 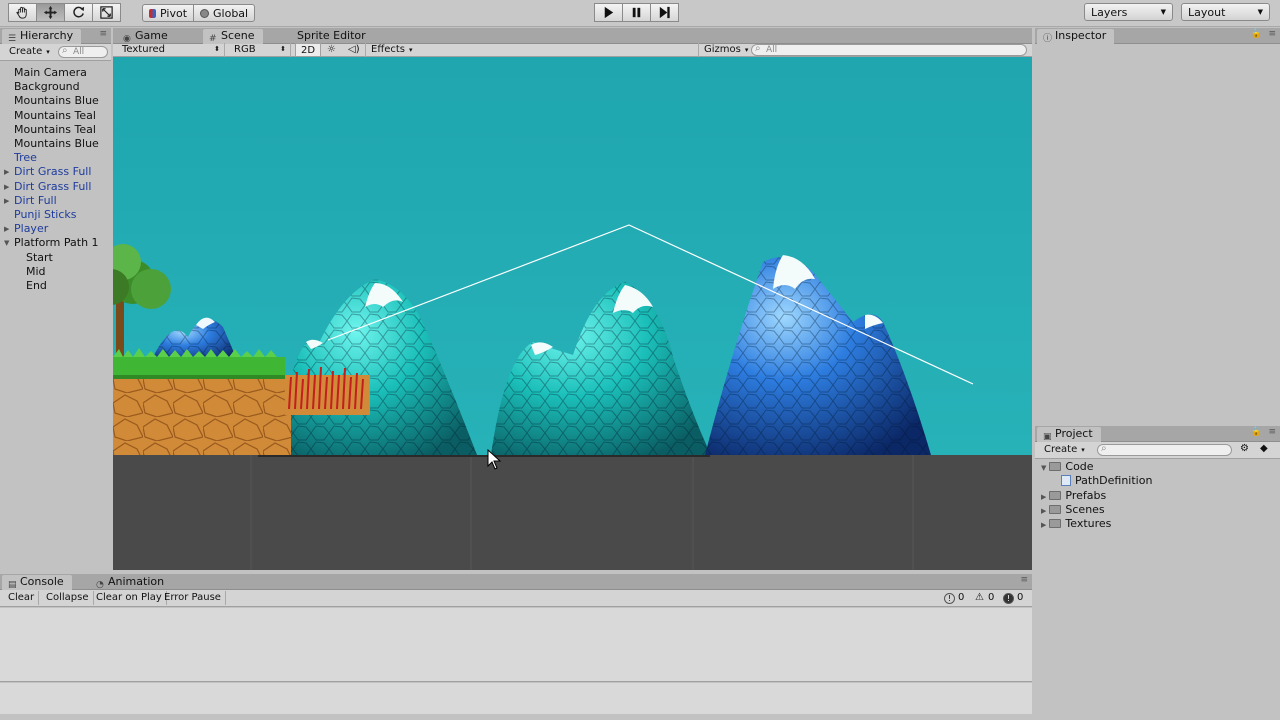 What do you see at coordinates (56, 243) in the screenshot?
I see `hierarchy-item: Platform Path 1` at bounding box center [56, 243].